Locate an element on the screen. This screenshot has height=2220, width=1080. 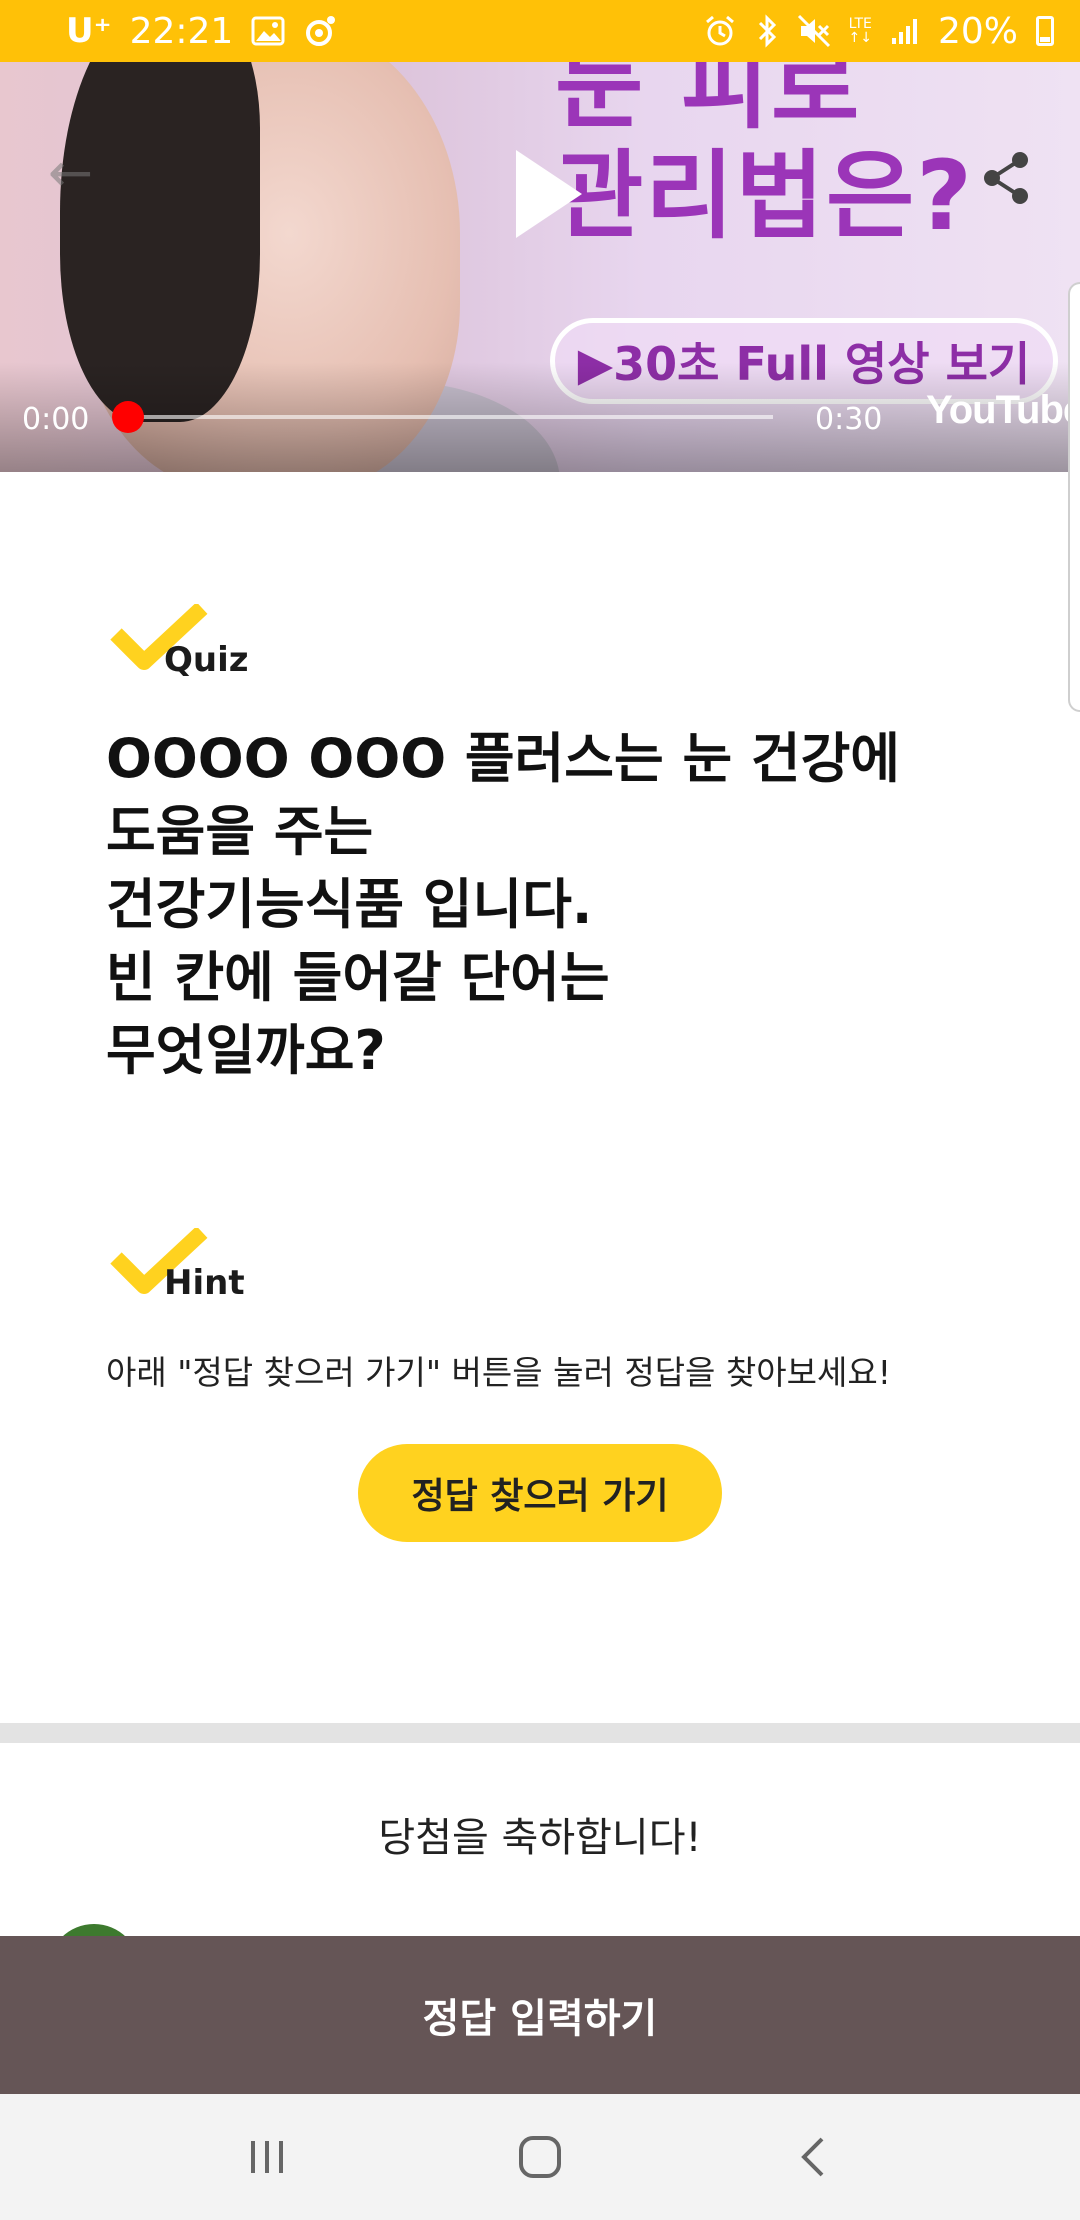
system-nav-bar is located at coordinates (540, 2157).